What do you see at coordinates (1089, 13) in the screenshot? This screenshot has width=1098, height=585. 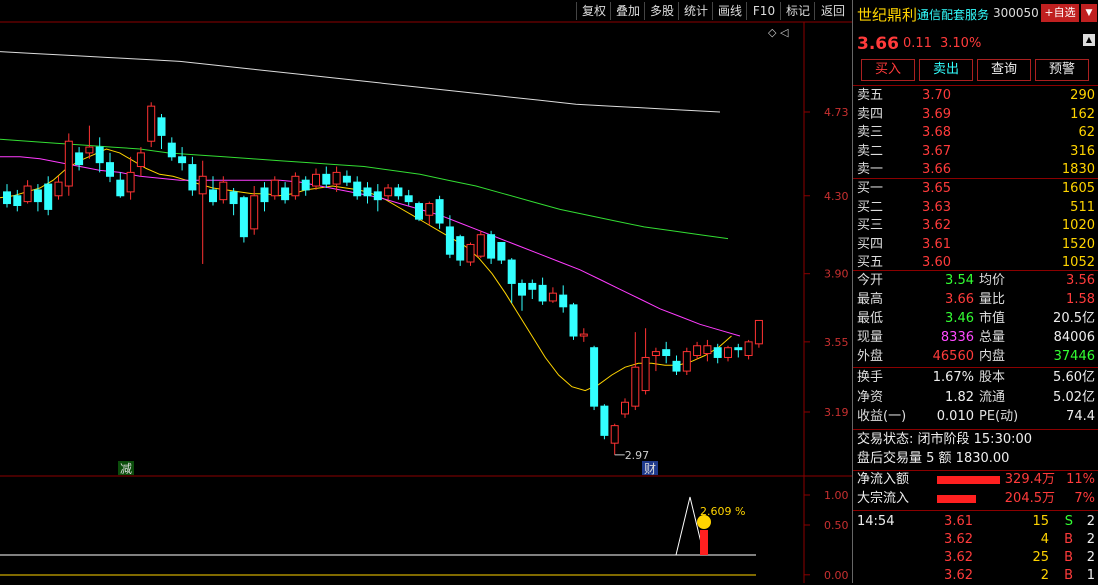 I see `dropdown-icon: ▼` at bounding box center [1089, 13].